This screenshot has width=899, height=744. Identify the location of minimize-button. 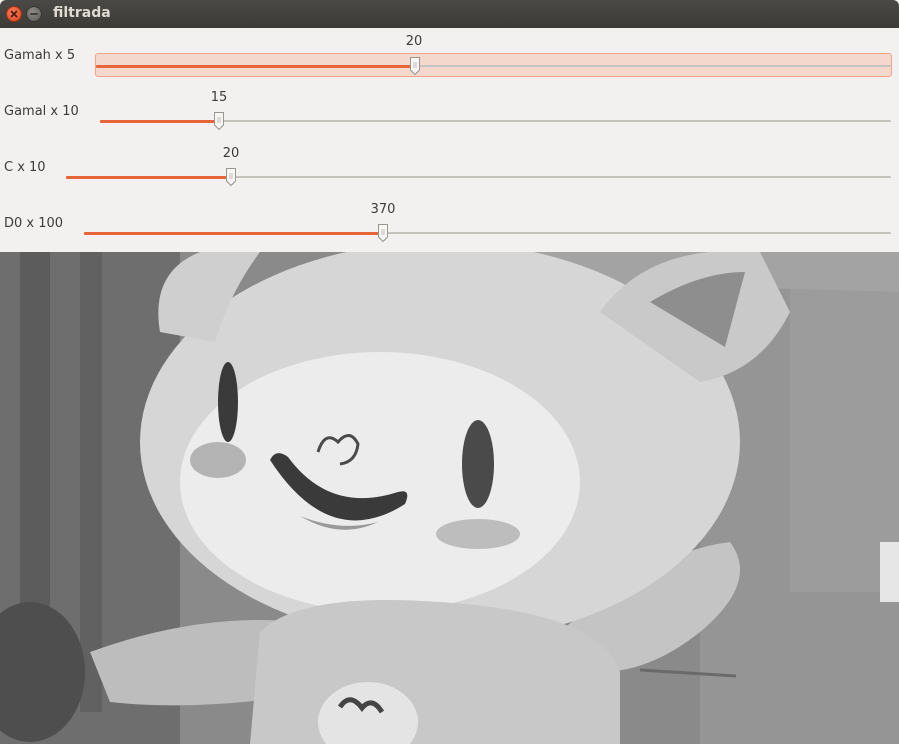
(34, 14).